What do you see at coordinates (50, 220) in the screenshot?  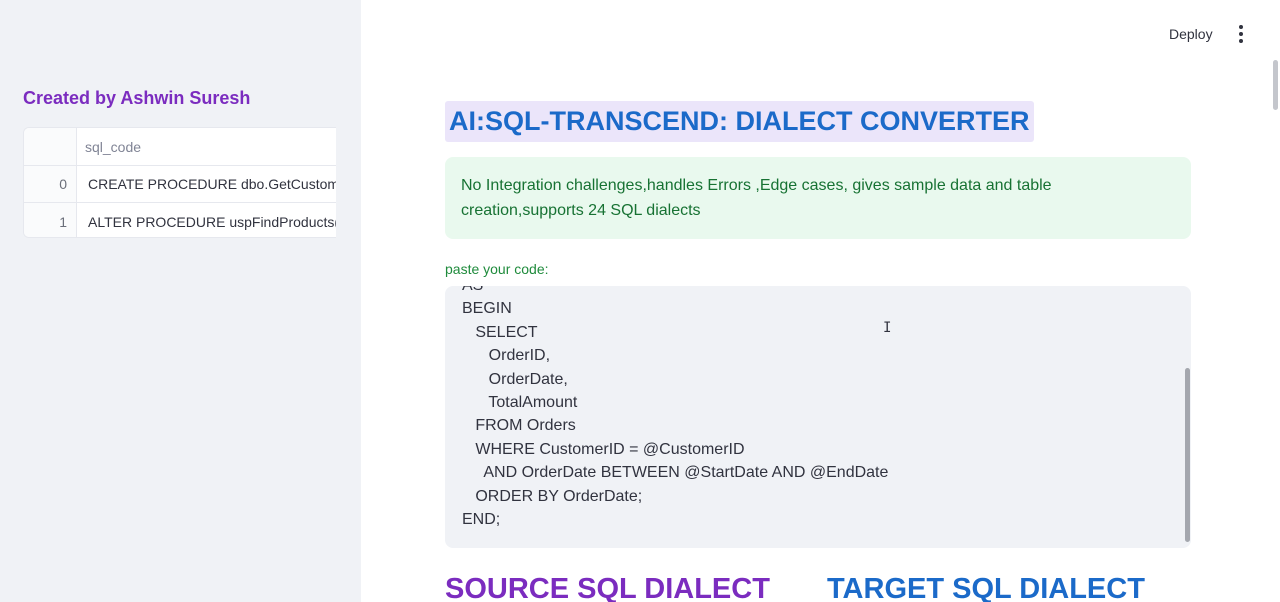 I see `dataframe-row-index: 1` at bounding box center [50, 220].